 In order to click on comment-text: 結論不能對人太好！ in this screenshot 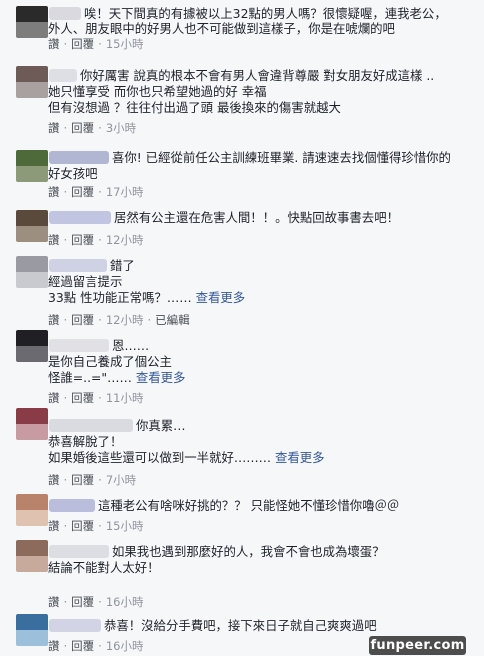, I will do `click(104, 567)`.